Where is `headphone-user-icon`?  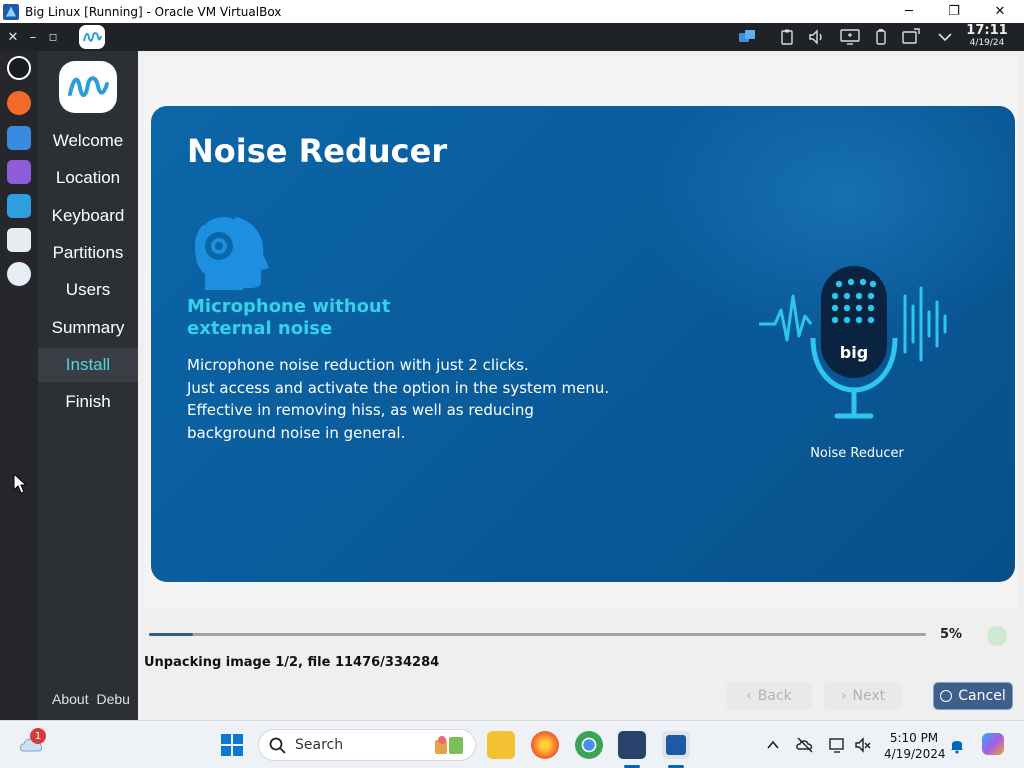
headphone-user-icon is located at coordinates (232, 251).